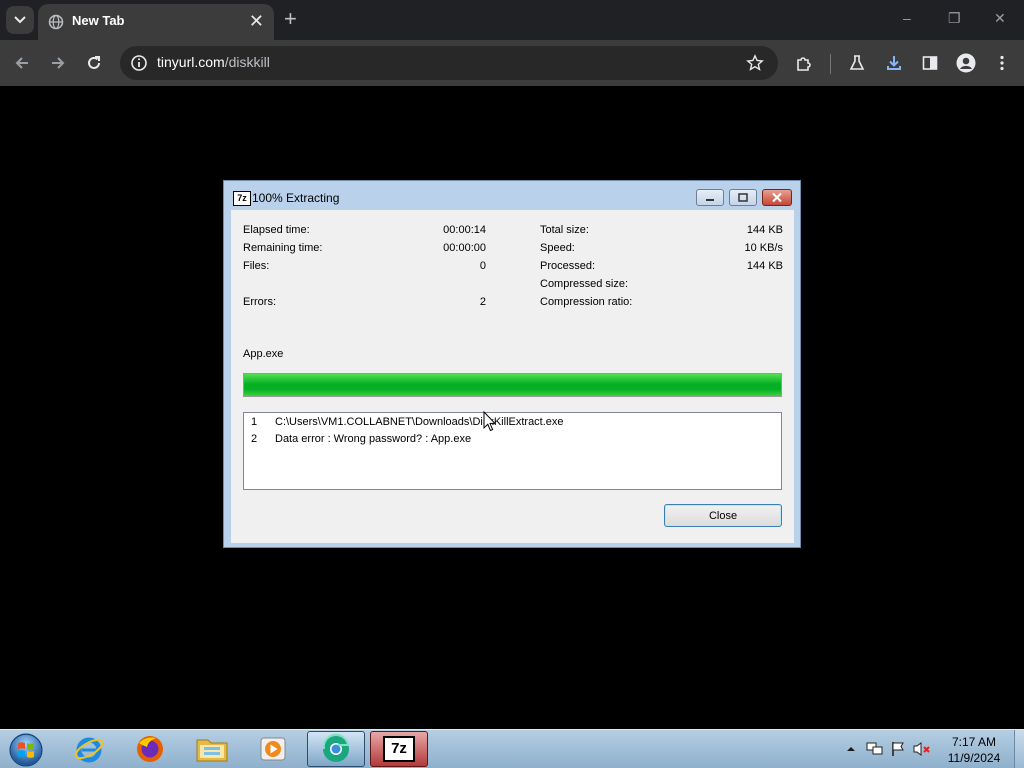 This screenshot has height=768, width=1024. I want to click on firefox-icon, so click(150, 749).